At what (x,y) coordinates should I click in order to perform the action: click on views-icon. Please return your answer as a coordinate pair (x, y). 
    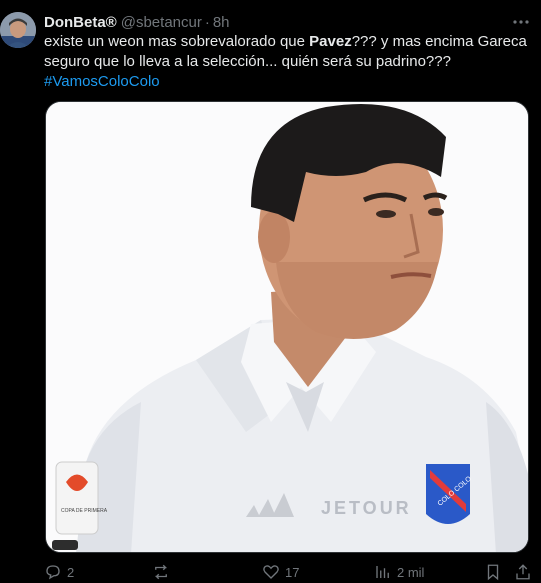
    Looking at the image, I should click on (382, 572).